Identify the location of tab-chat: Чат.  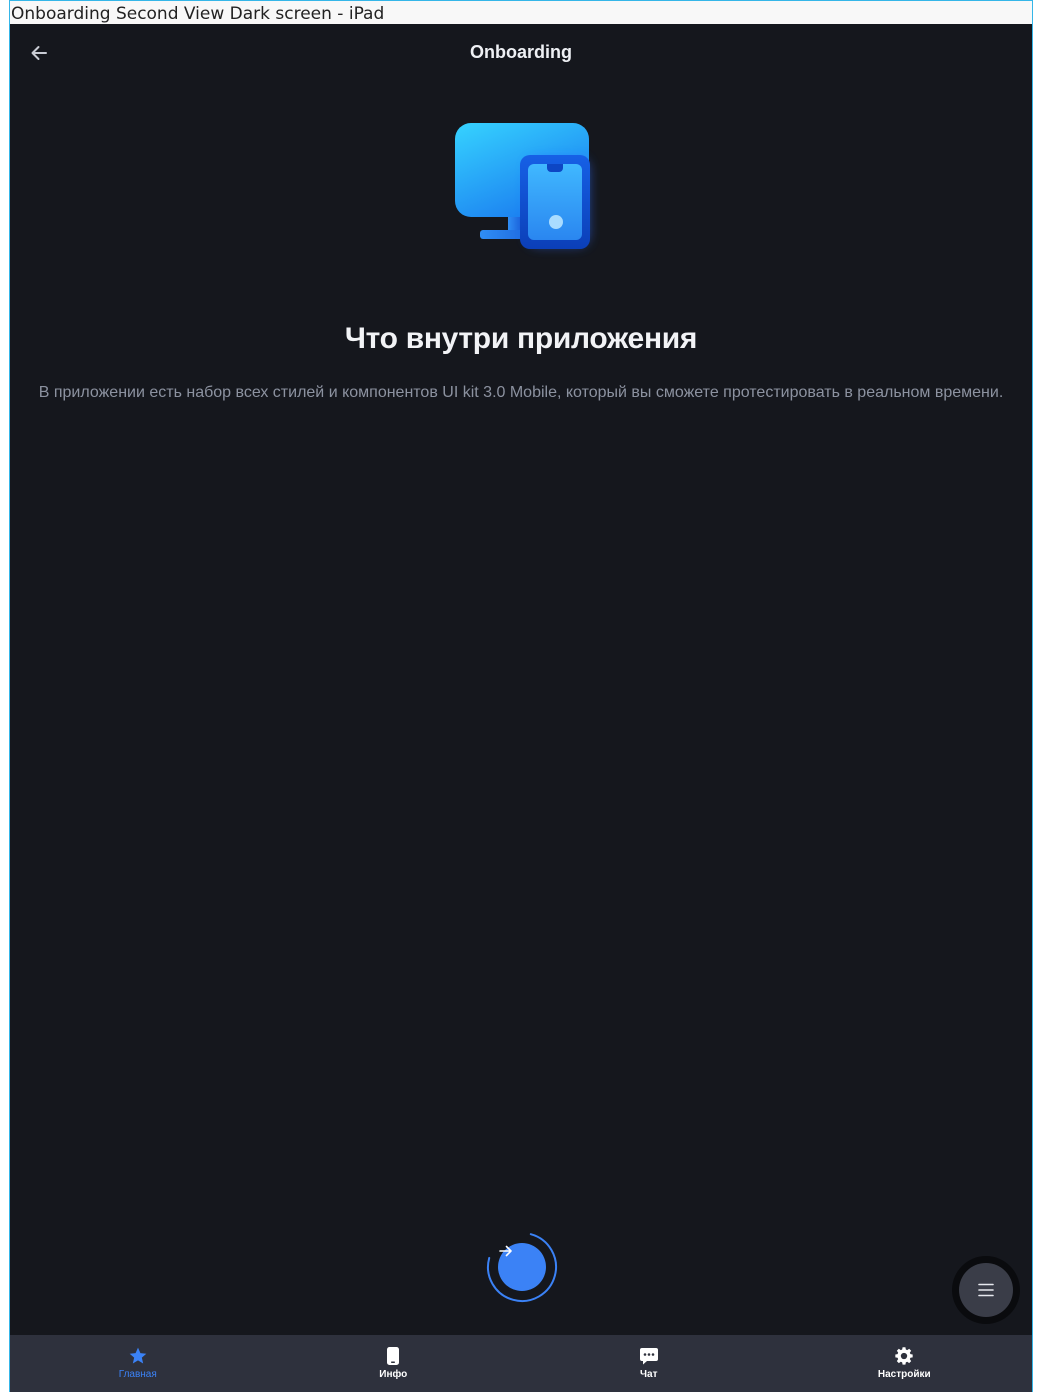
(649, 1363).